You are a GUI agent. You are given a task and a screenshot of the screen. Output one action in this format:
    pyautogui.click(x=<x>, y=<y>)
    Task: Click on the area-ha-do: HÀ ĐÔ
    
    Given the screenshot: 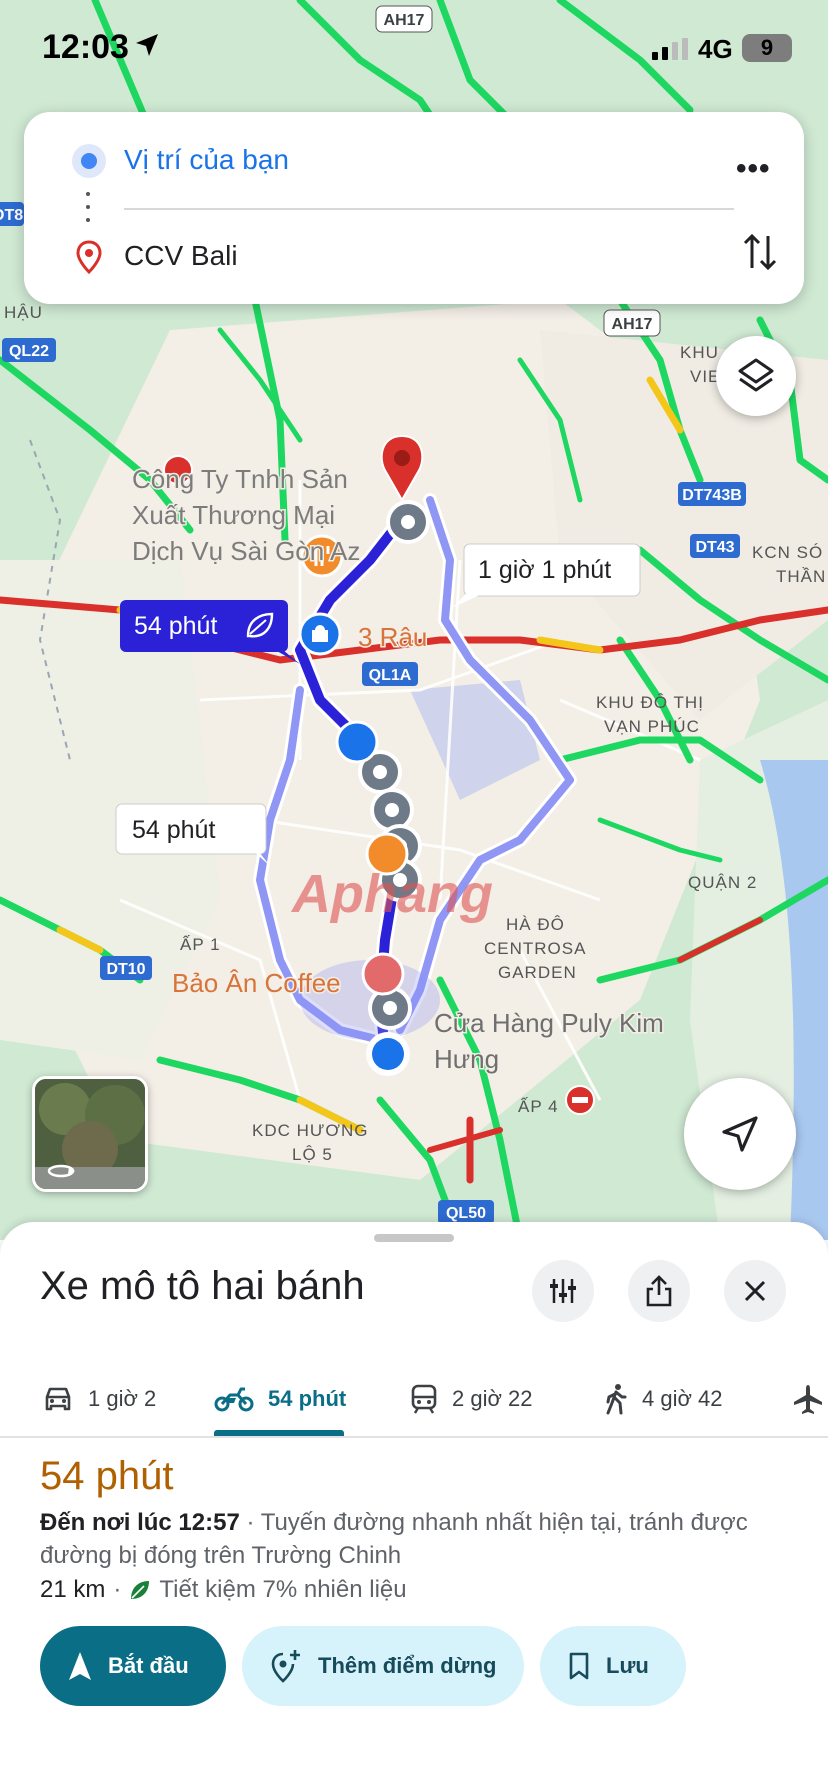 What is the action you would take?
    pyautogui.click(x=535, y=924)
    